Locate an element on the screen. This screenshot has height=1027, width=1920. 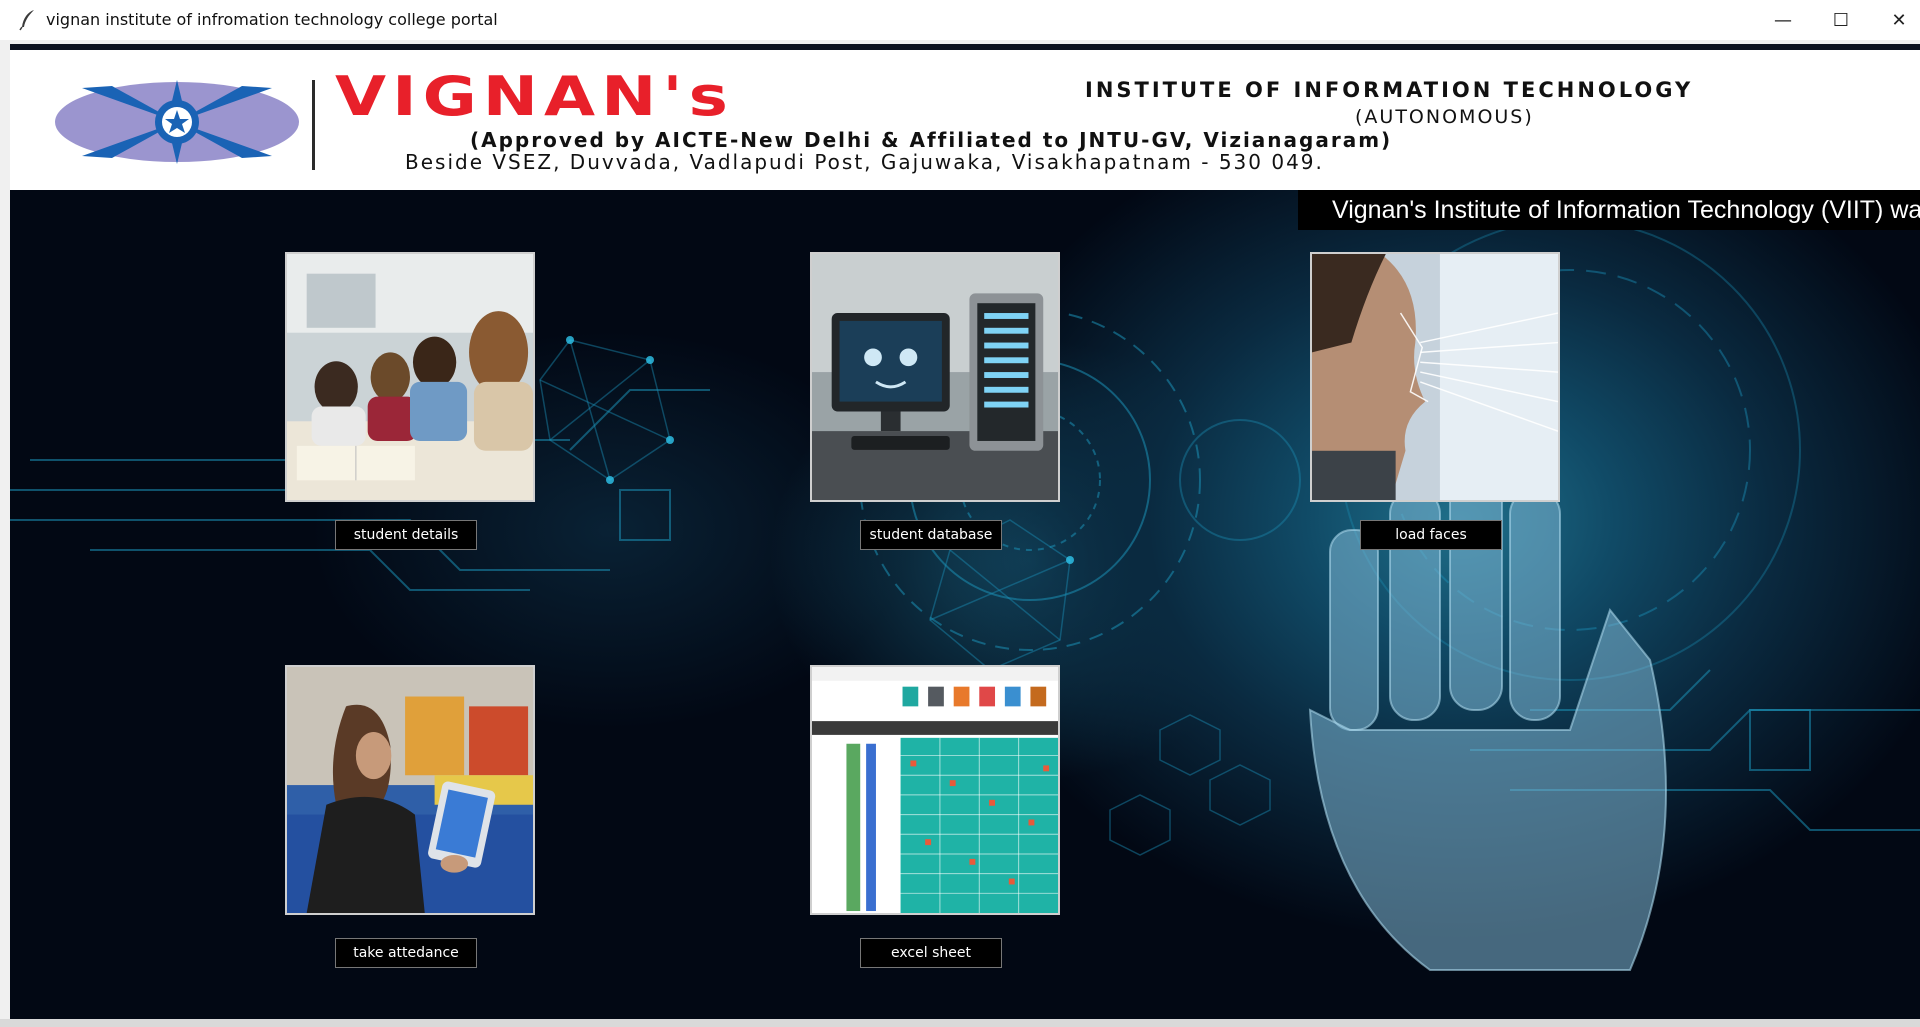
student-details-button: student details is located at coordinates (406, 535).